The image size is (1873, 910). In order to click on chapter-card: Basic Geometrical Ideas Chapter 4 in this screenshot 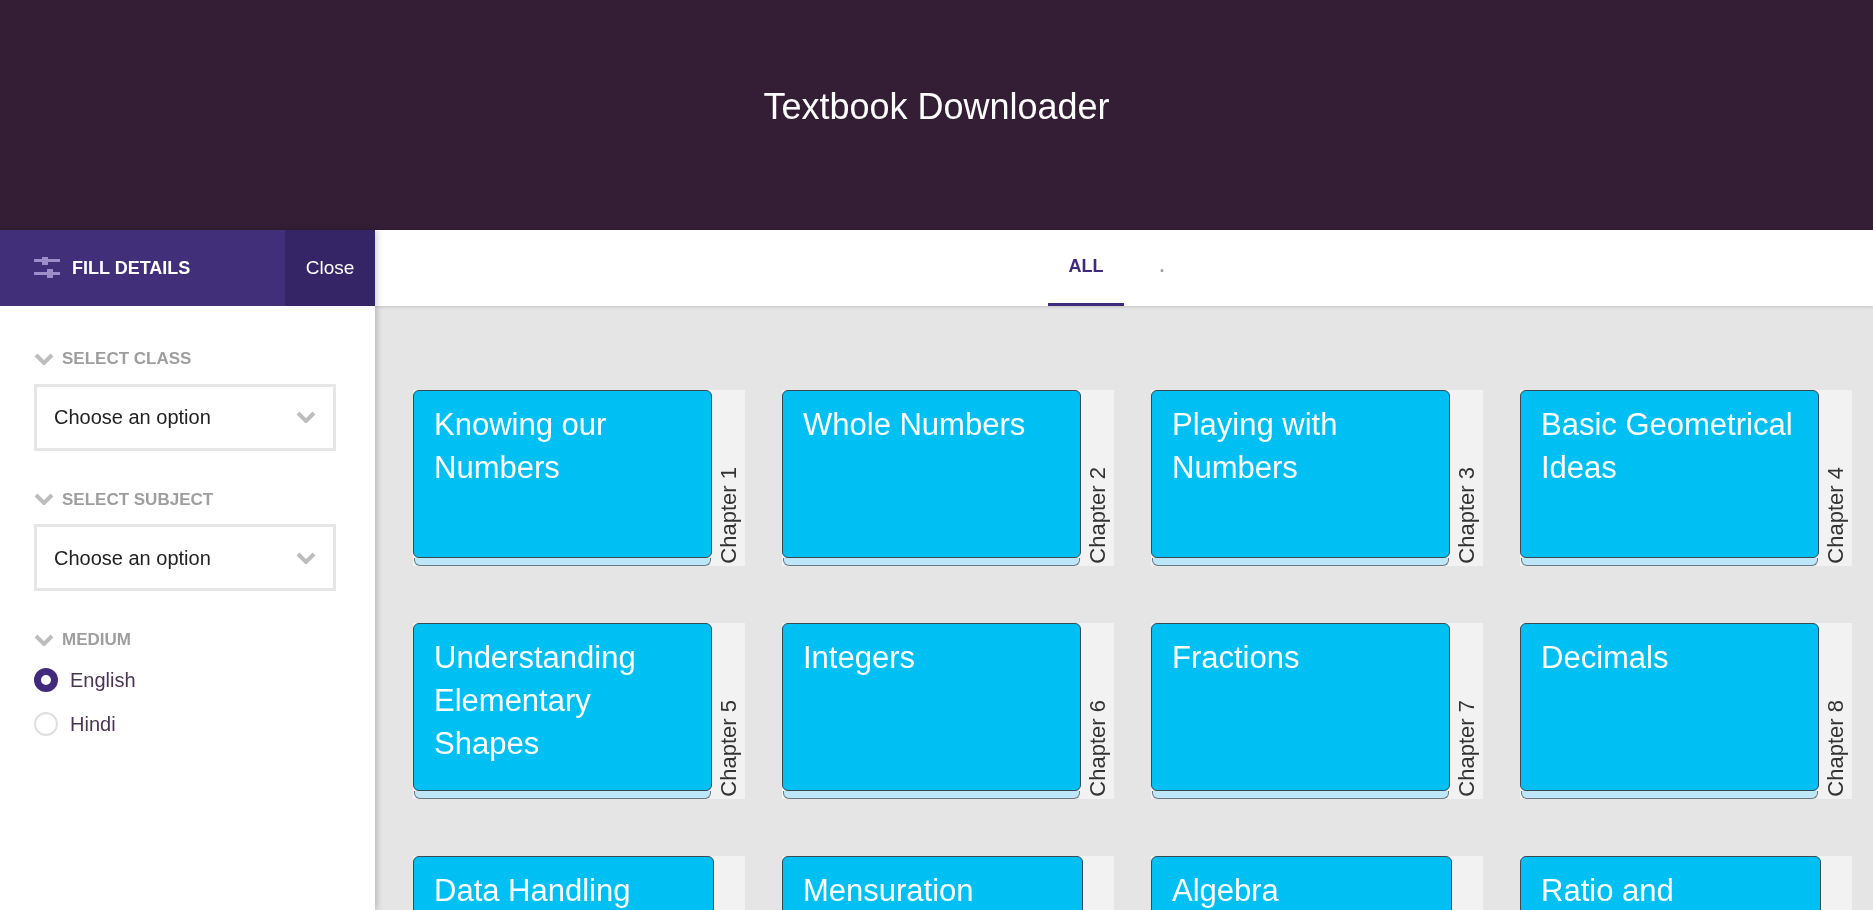, I will do `click(1686, 478)`.